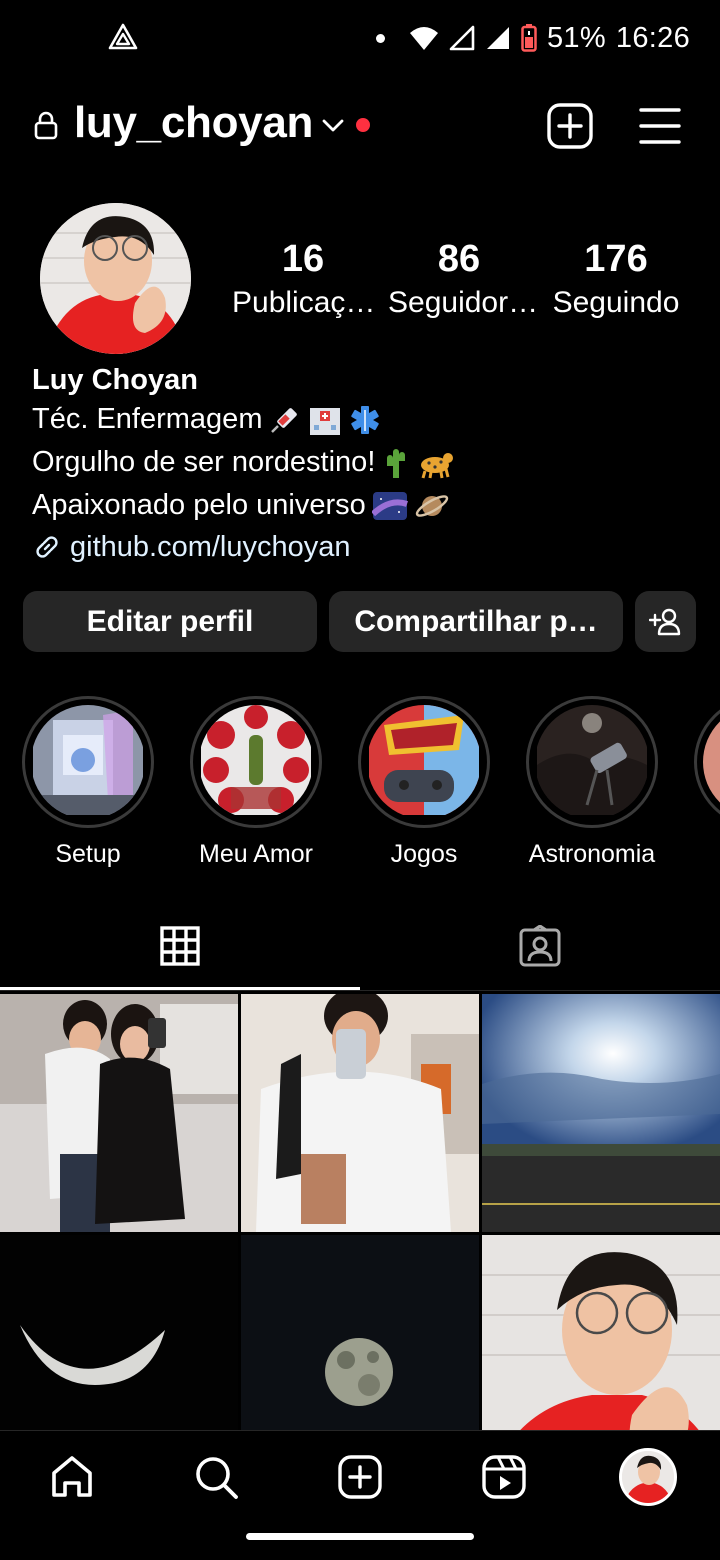 The image size is (720, 1560). What do you see at coordinates (592, 854) in the screenshot?
I see `highlight-label: Astronomia` at bounding box center [592, 854].